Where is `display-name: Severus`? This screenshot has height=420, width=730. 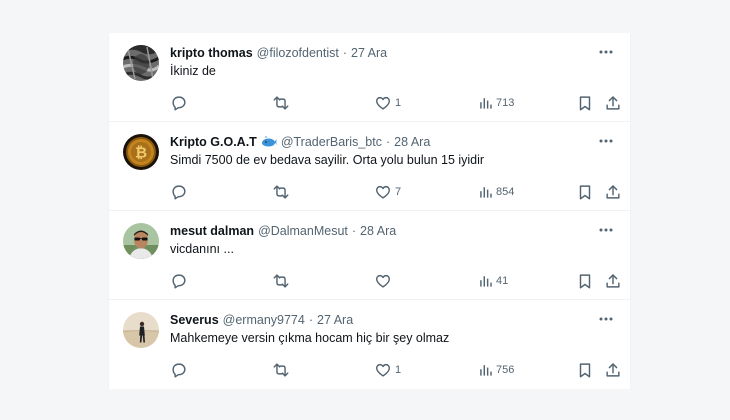
display-name: Severus is located at coordinates (194, 320).